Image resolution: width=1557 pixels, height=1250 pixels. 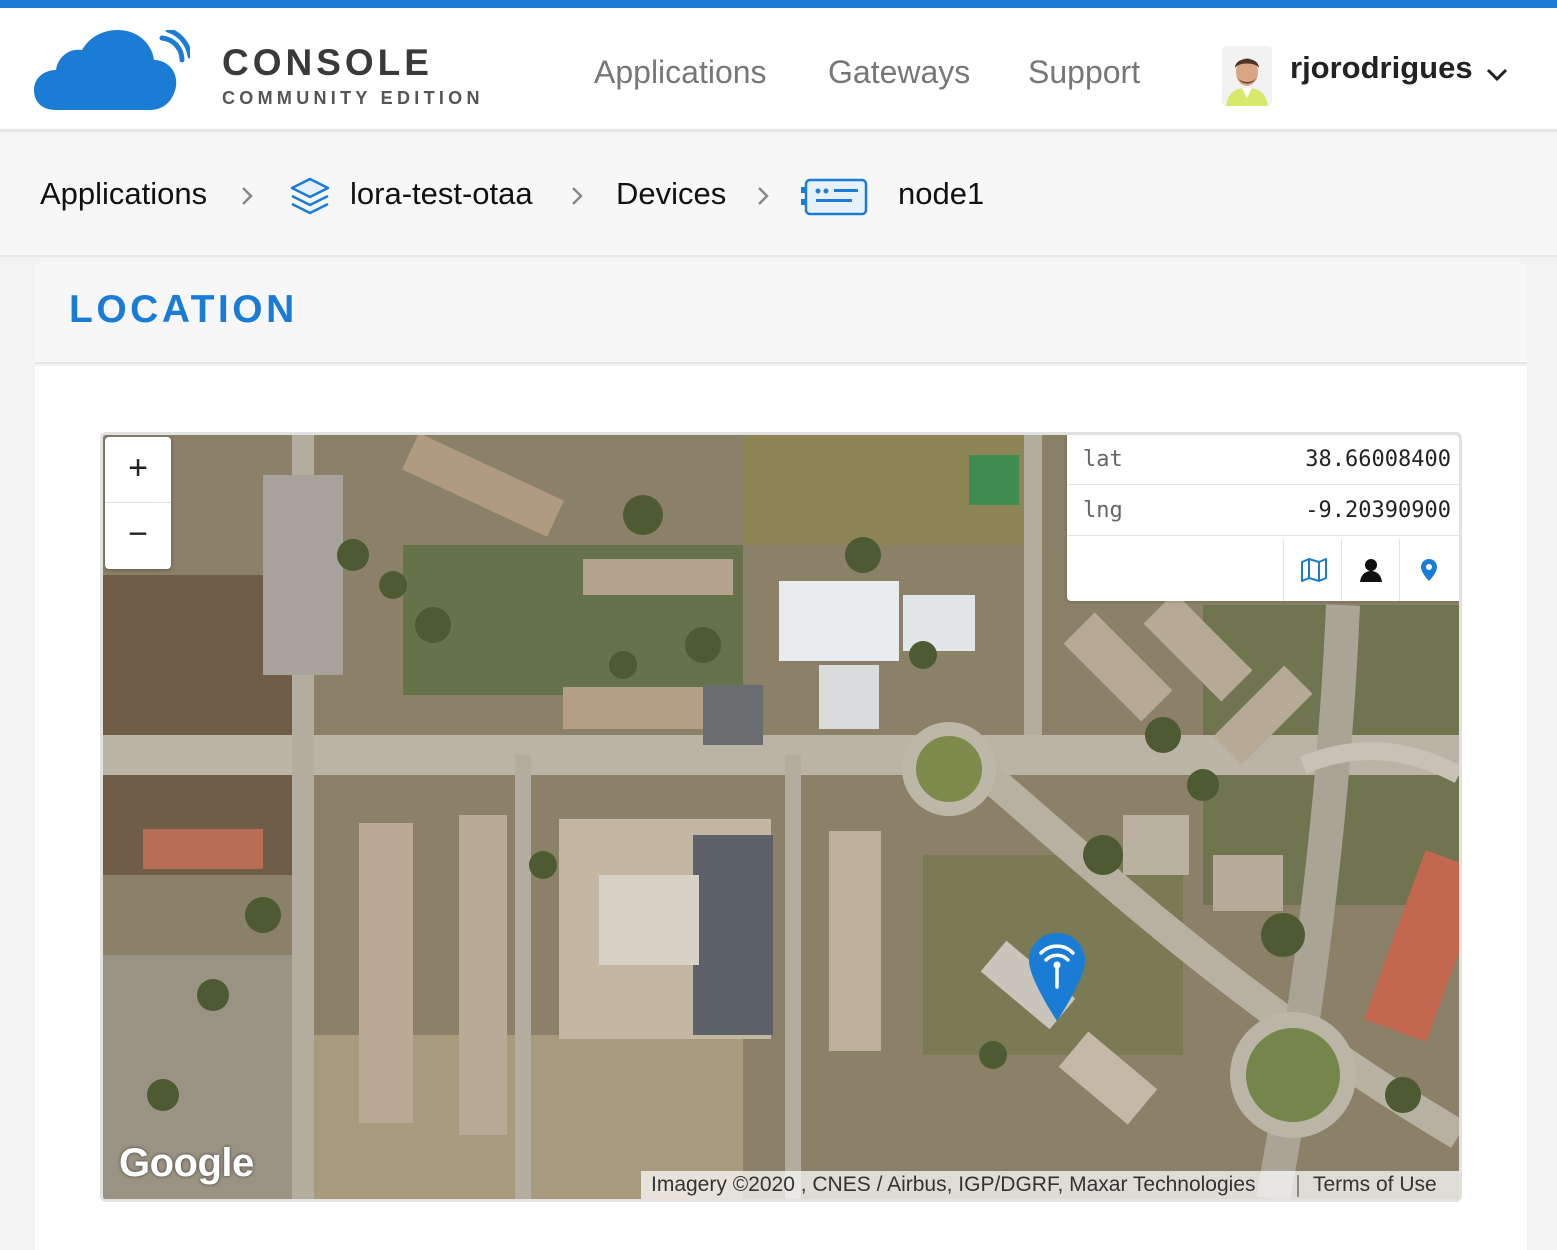 What do you see at coordinates (1057, 977) in the screenshot?
I see `gateway-marker-icon` at bounding box center [1057, 977].